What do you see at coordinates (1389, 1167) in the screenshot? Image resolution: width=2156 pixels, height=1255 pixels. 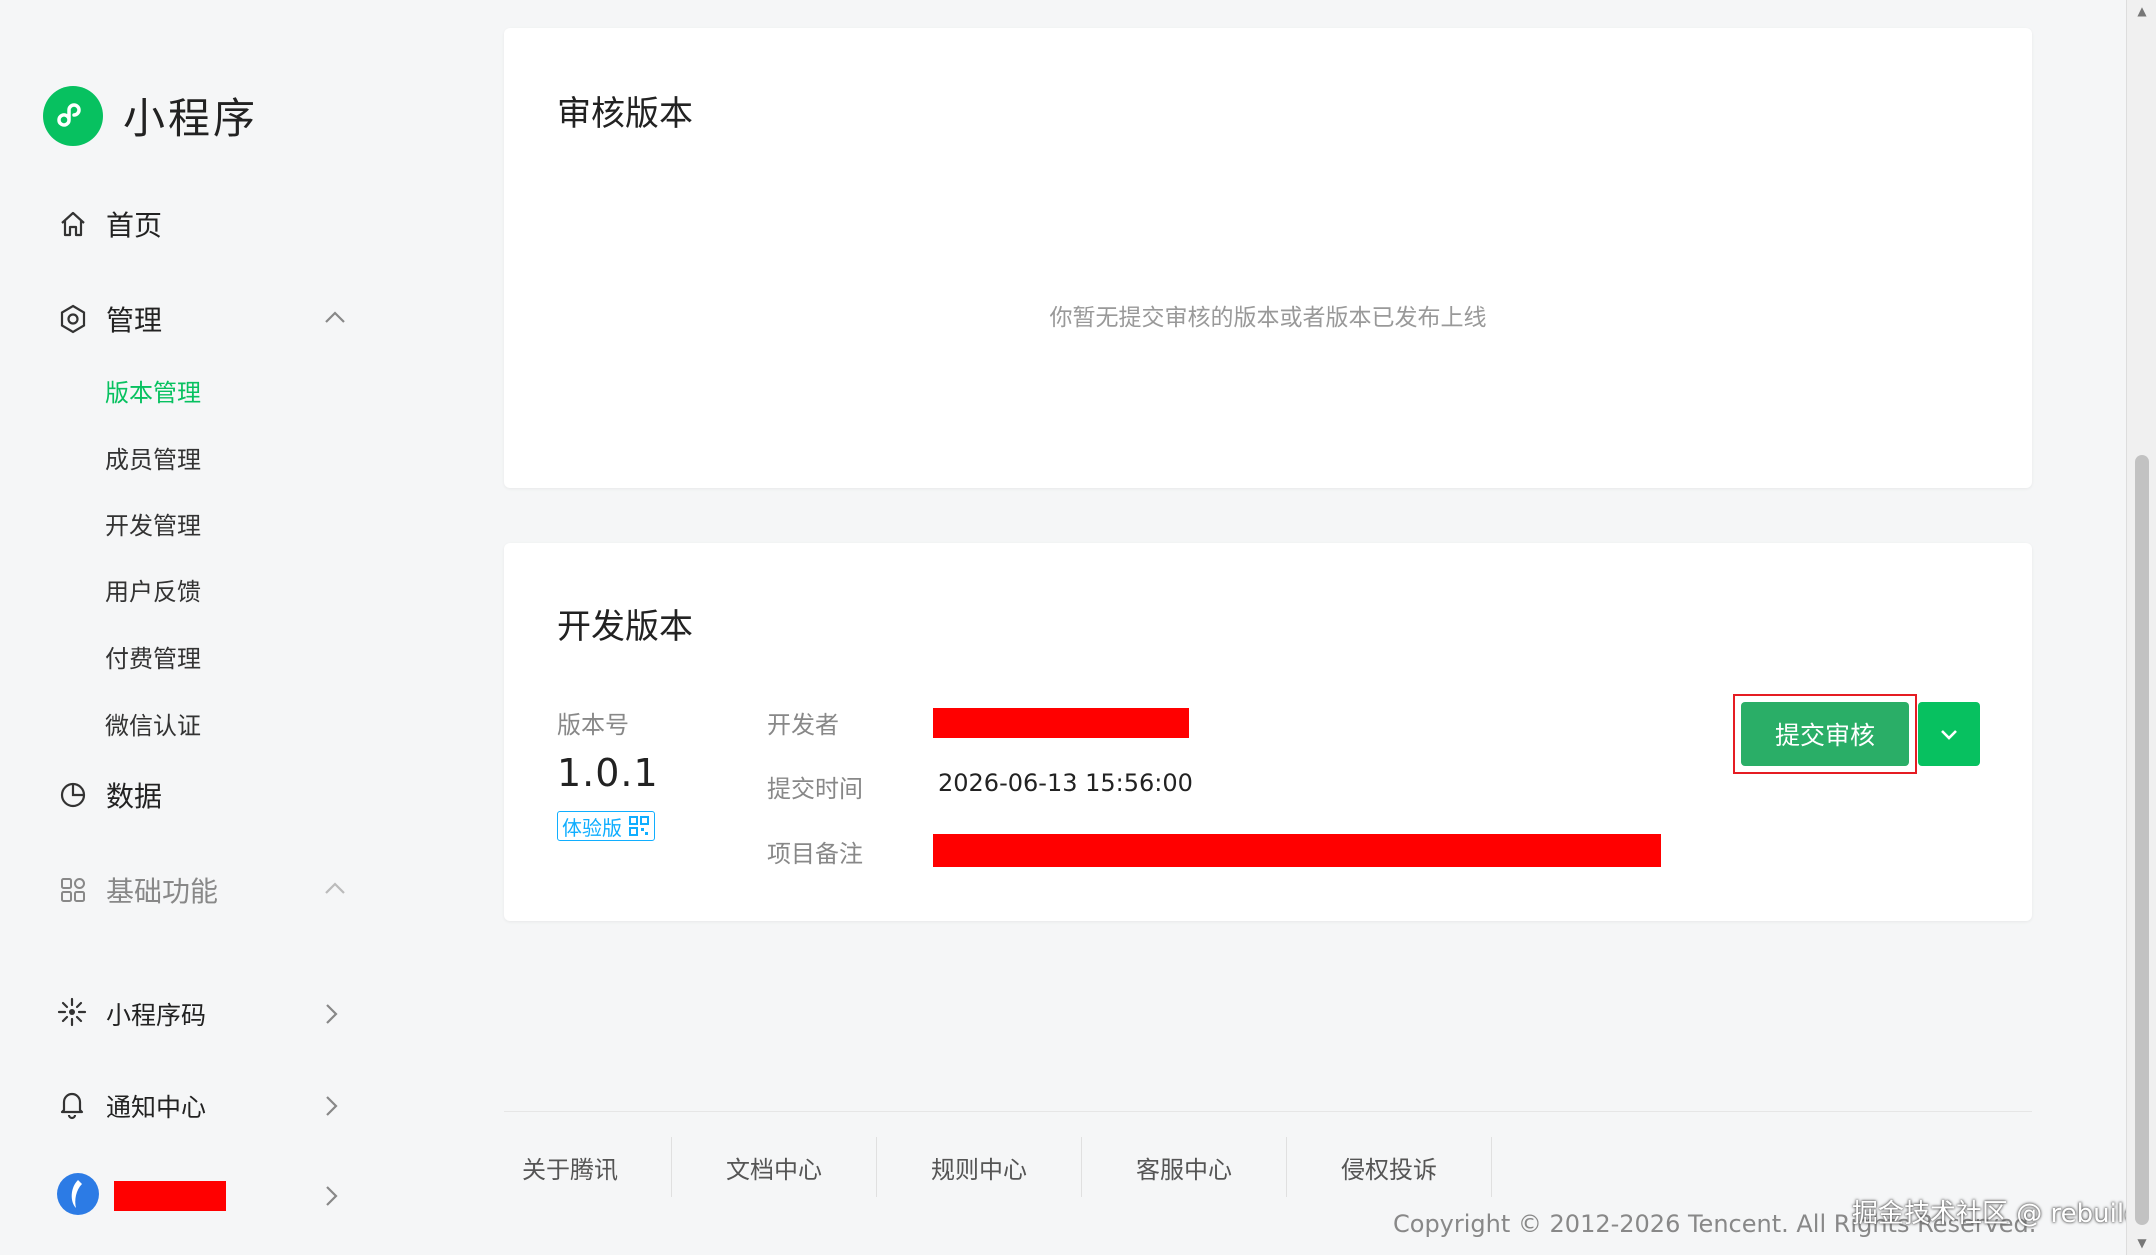 I see `footer-link-report: 侵权投诉` at bounding box center [1389, 1167].